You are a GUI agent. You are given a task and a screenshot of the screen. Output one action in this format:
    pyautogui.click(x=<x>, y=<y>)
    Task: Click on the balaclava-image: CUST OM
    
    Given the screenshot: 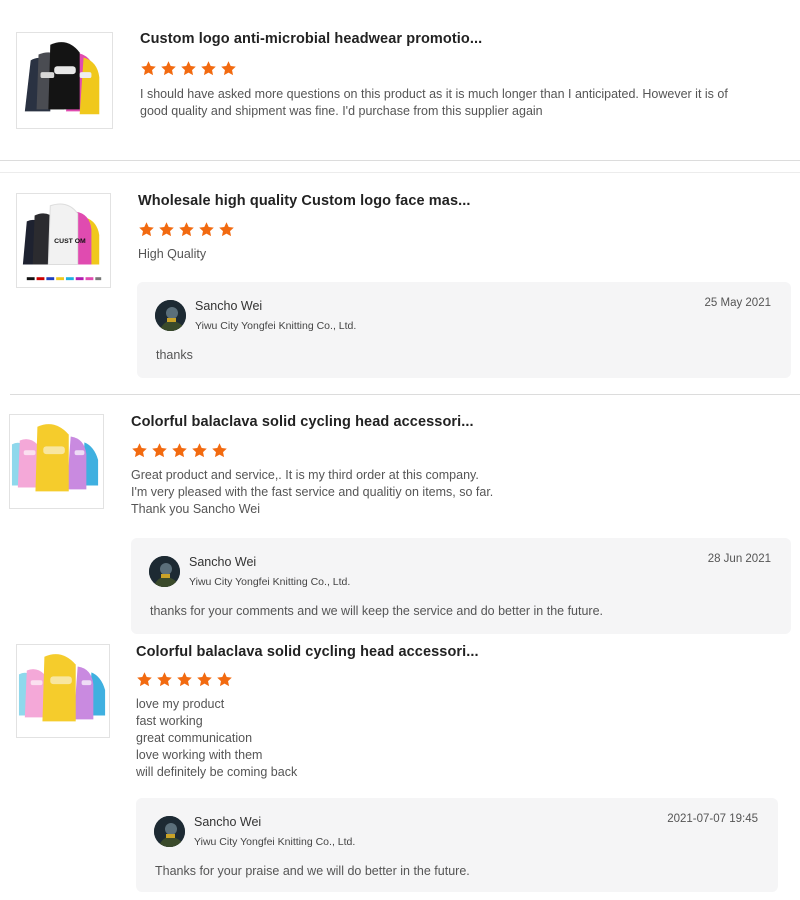 What is the action you would take?
    pyautogui.click(x=63, y=240)
    